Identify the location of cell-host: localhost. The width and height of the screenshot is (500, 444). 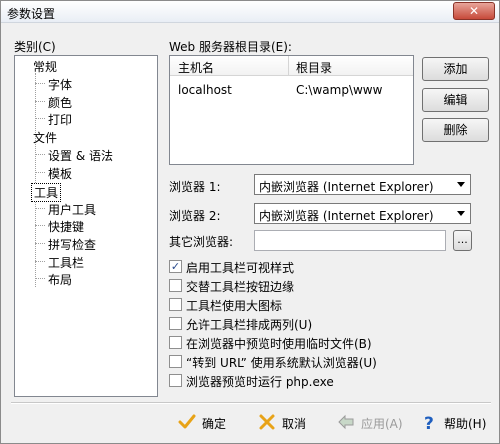
(205, 90).